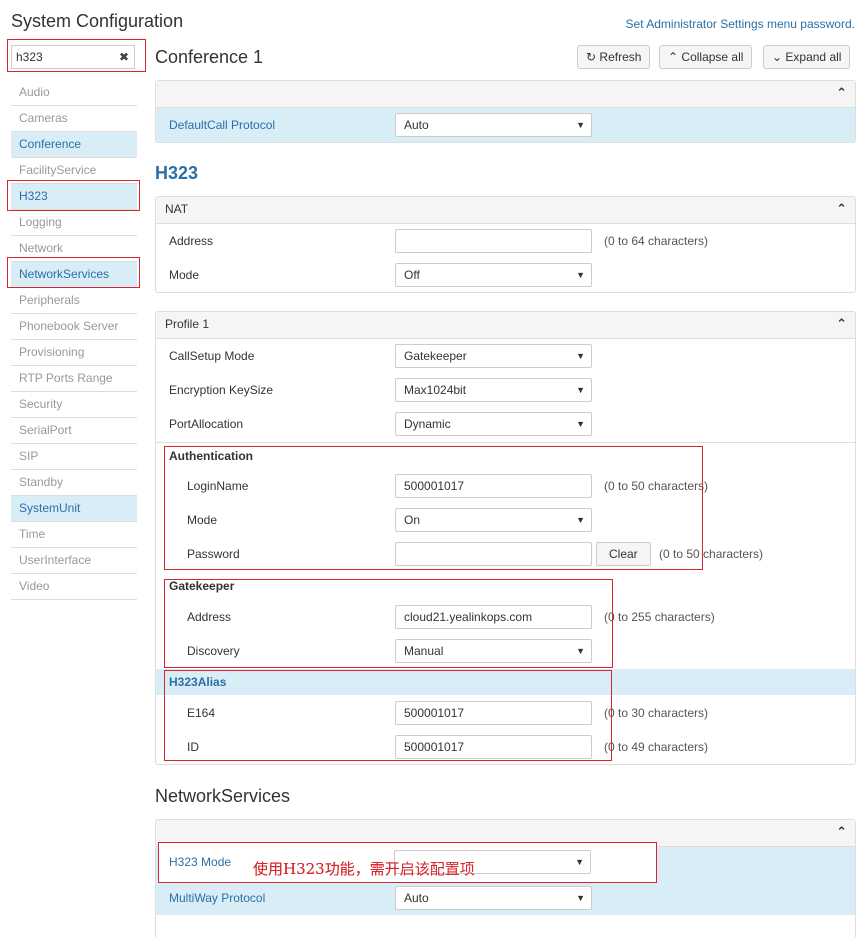 The image size is (860, 939). Describe the element at coordinates (712, 57) in the screenshot. I see `collapse-label: Collapse all` at that location.